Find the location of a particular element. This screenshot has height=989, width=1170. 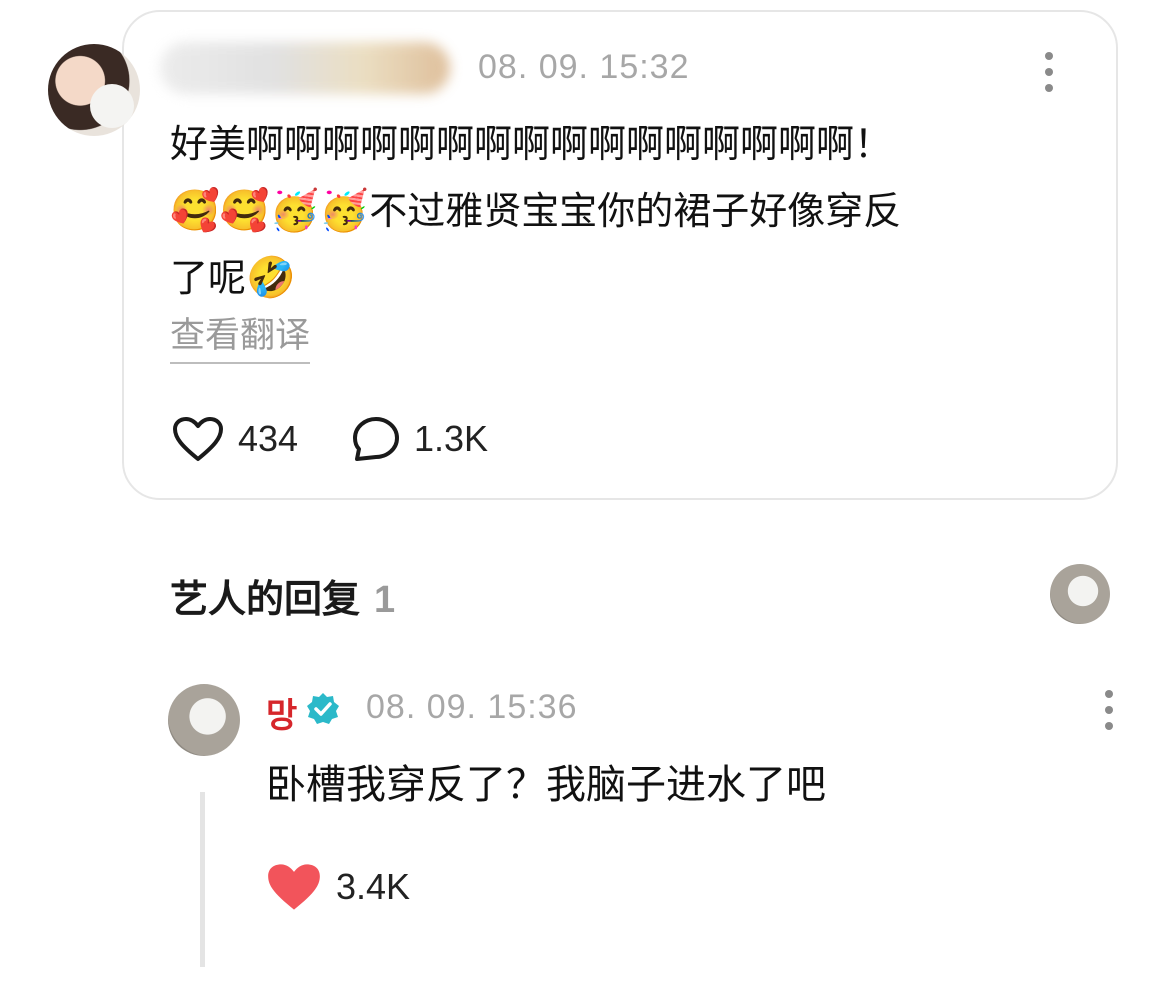

reply-like-count: 3.4K is located at coordinates (373, 886).